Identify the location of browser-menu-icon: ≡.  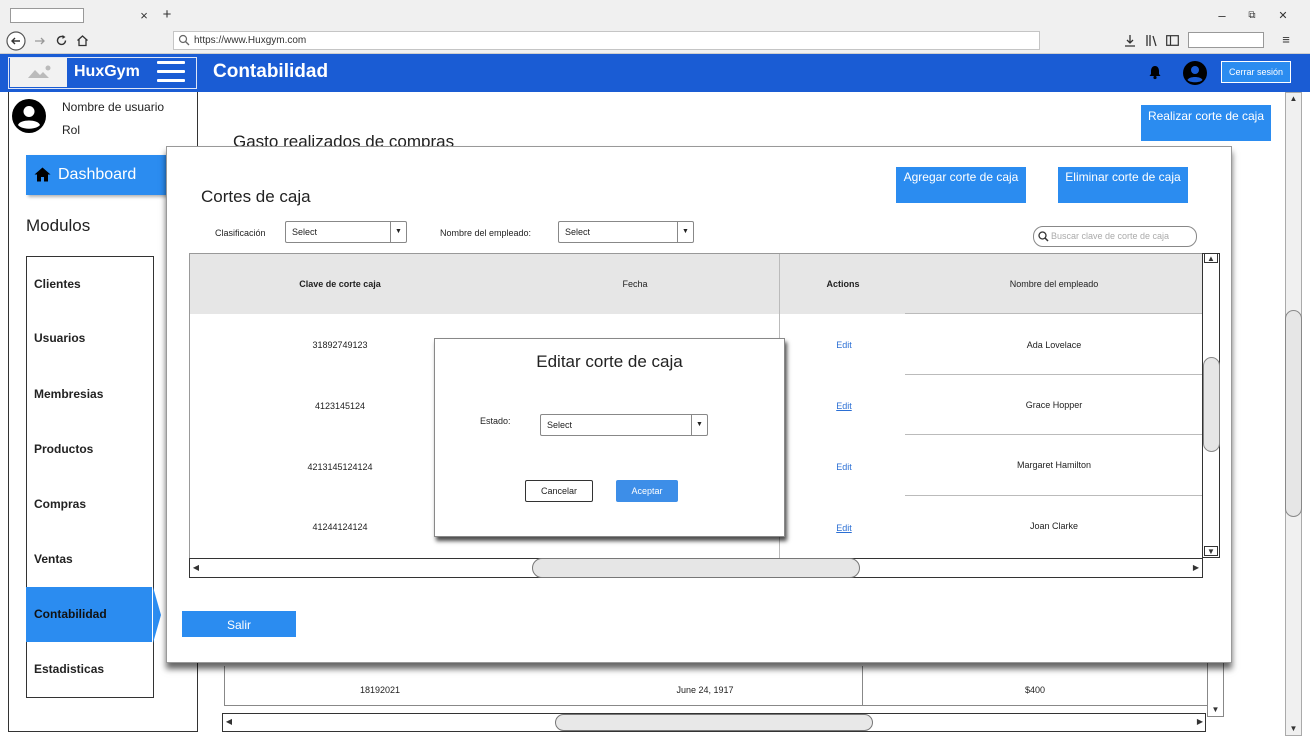
(1286, 40).